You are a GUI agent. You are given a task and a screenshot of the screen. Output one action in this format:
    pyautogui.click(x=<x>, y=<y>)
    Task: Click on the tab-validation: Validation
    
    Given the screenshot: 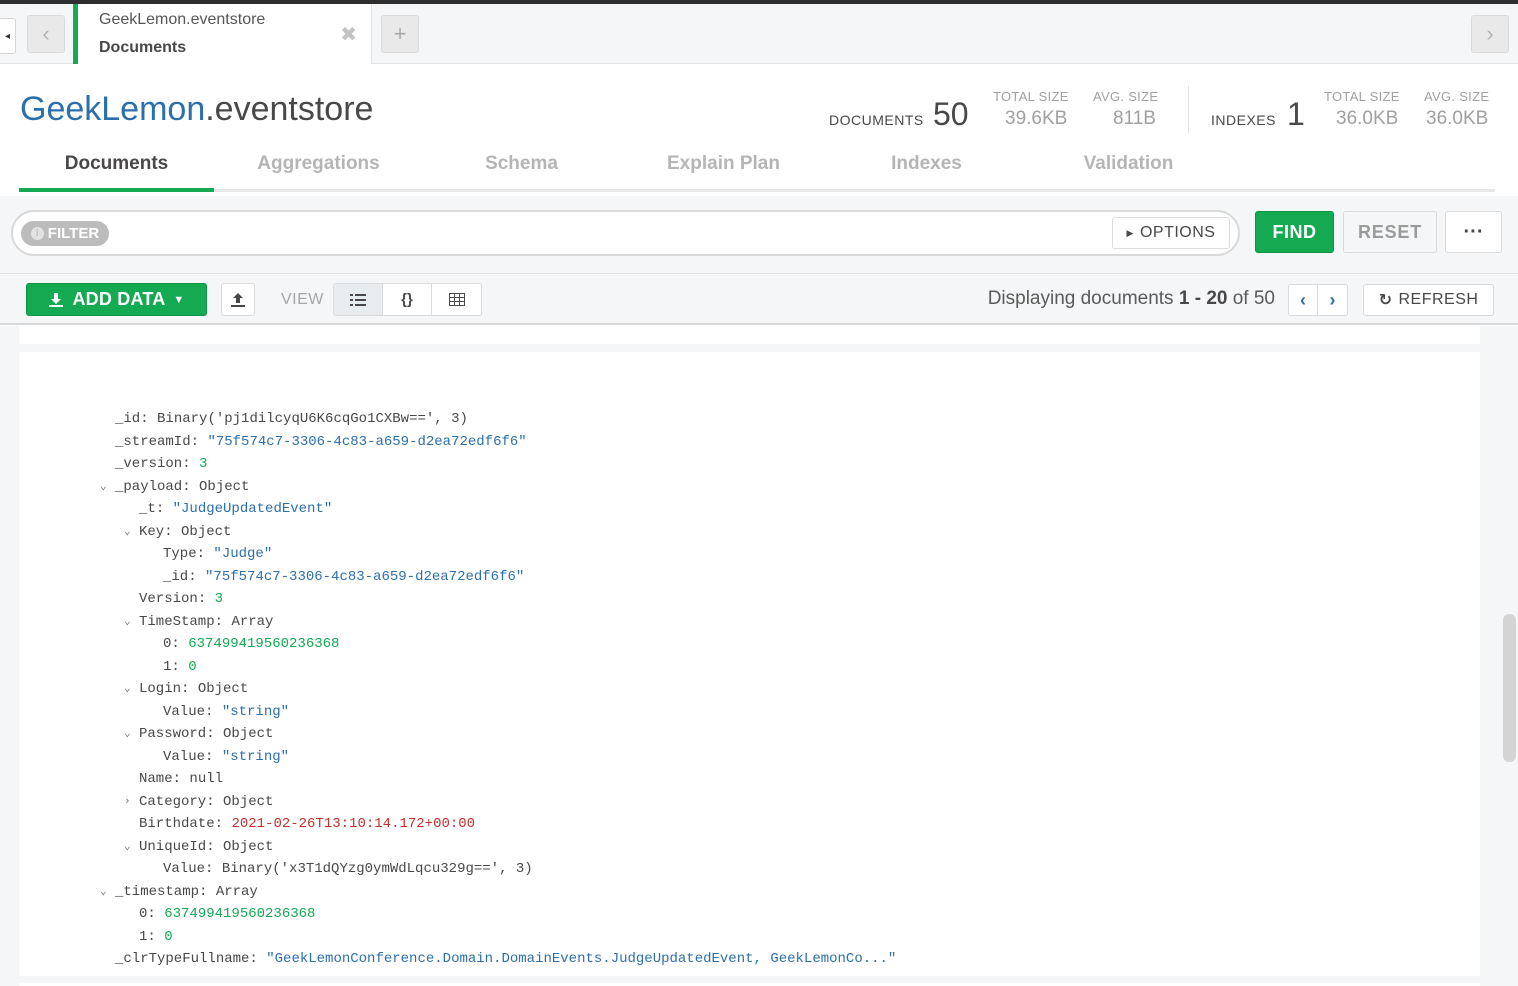 What is the action you would take?
    pyautogui.click(x=1128, y=167)
    